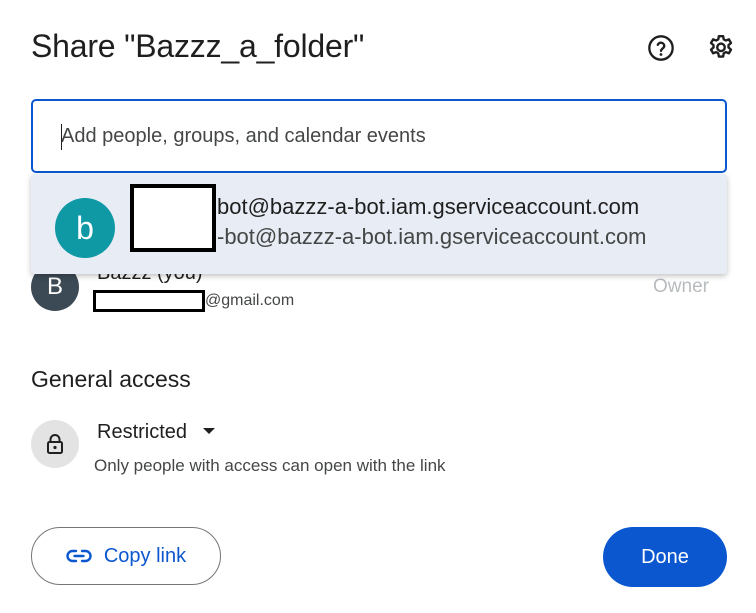 This screenshot has width=756, height=613. I want to click on done-button: Done, so click(665, 557).